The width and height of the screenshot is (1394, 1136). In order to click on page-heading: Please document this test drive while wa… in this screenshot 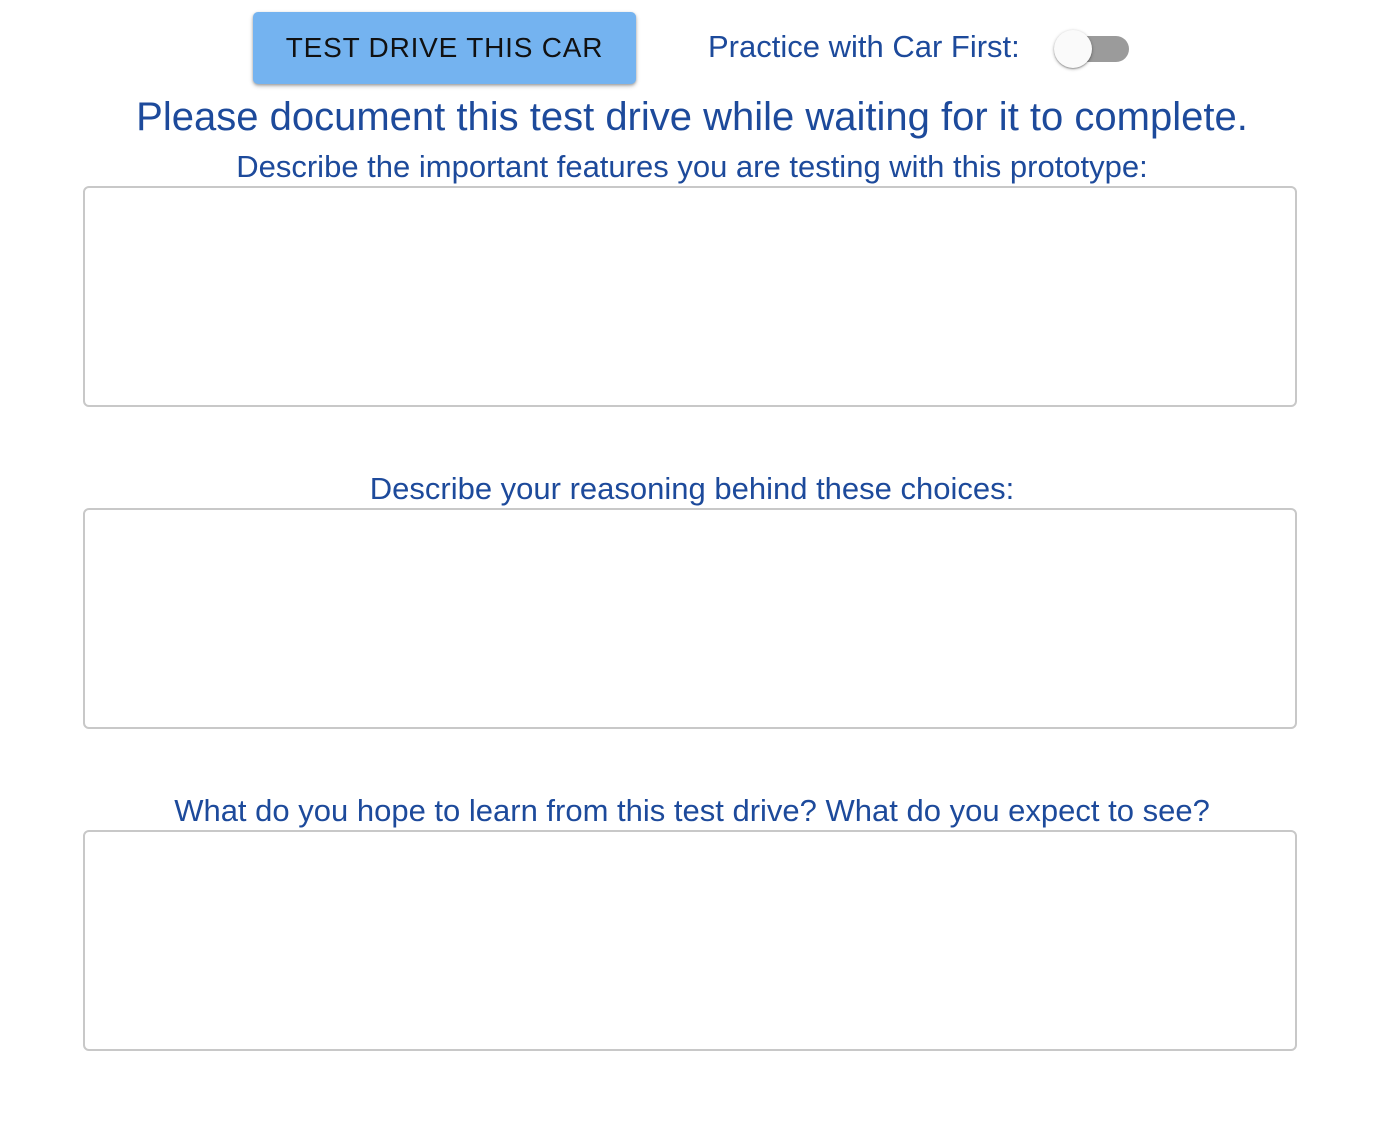, I will do `click(692, 117)`.